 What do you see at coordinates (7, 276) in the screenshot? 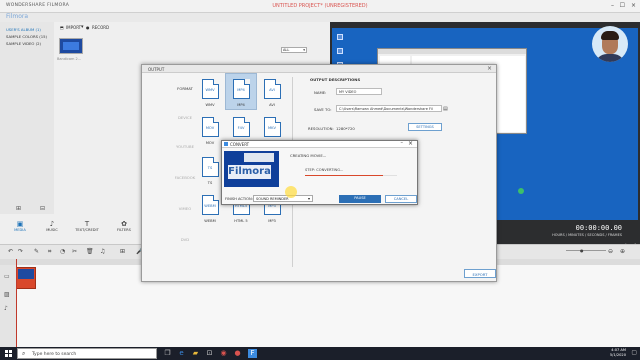
I see `video-track-icon: ▭` at bounding box center [7, 276].